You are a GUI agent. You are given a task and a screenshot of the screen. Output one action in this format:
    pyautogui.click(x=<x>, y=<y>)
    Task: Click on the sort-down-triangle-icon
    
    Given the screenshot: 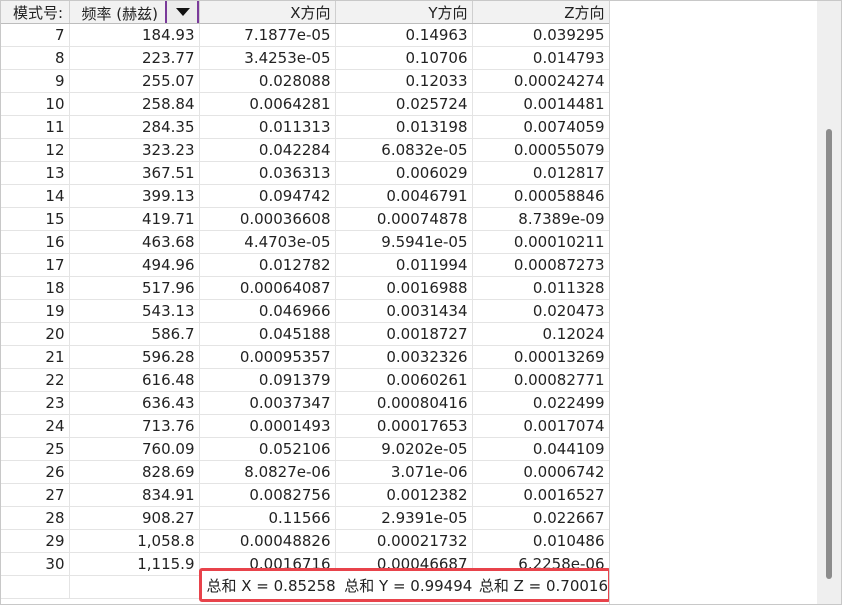 What is the action you would take?
    pyautogui.click(x=182, y=12)
    